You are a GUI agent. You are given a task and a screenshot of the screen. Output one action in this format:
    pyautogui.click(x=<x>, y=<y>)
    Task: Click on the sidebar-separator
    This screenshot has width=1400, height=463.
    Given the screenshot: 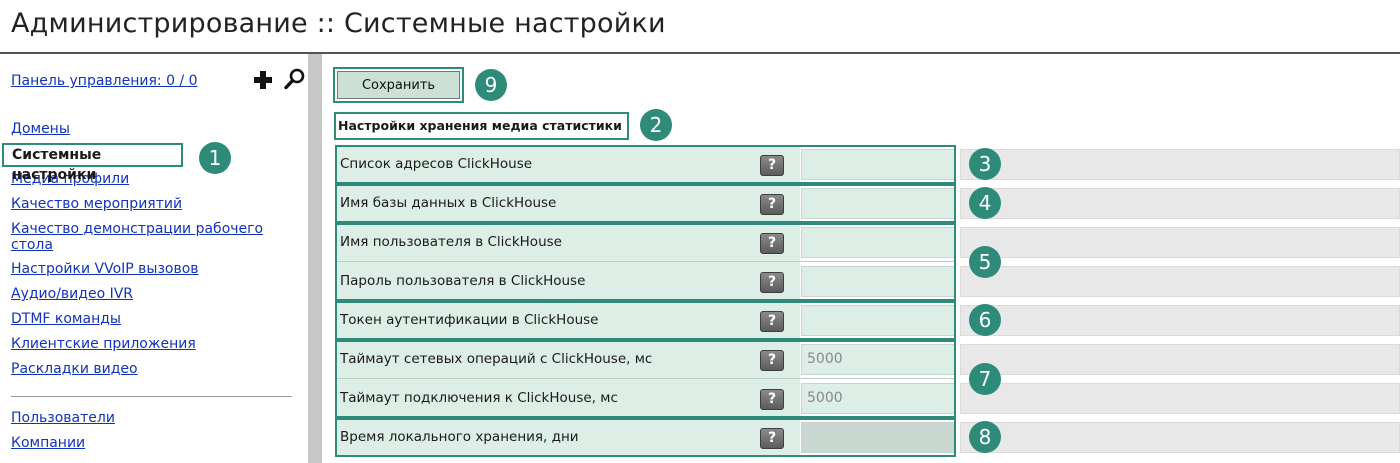 What is the action you would take?
    pyautogui.click(x=315, y=258)
    